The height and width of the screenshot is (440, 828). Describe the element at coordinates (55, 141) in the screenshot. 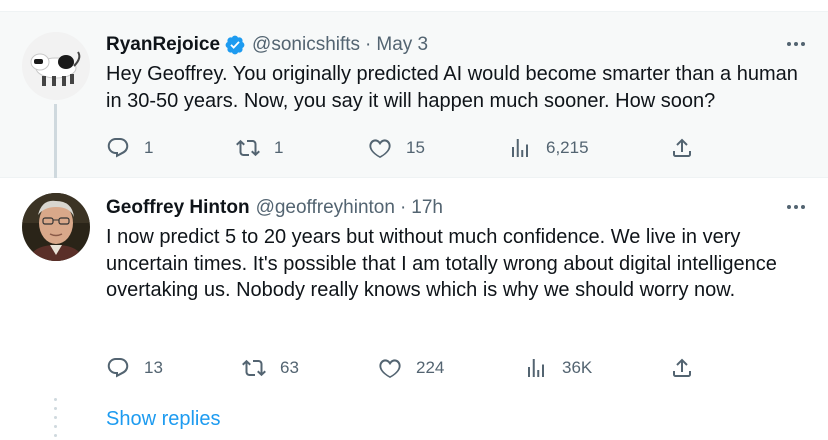

I see `thread-connector` at that location.